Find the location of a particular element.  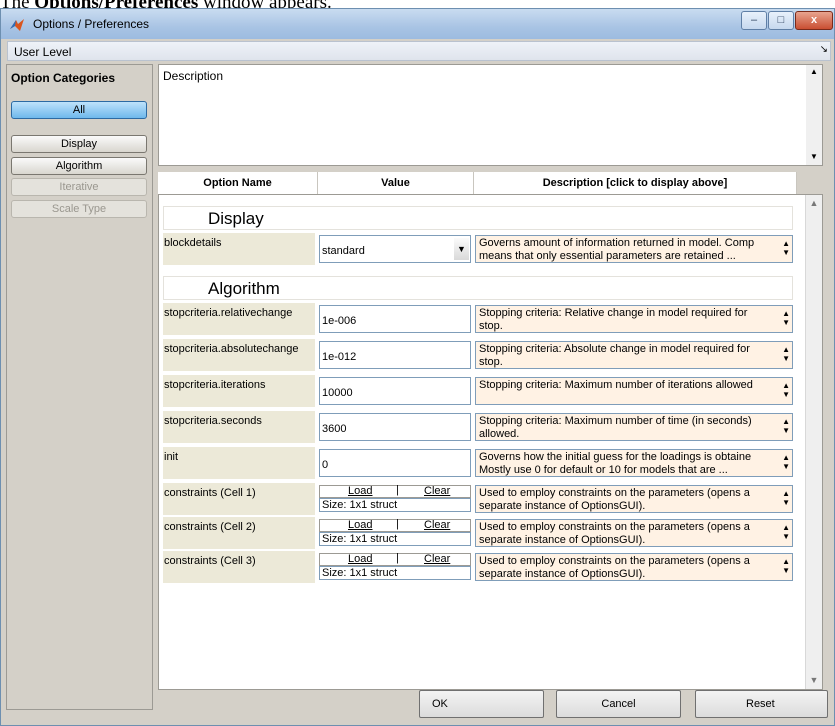

user-level-label: User Level is located at coordinates (43, 52).